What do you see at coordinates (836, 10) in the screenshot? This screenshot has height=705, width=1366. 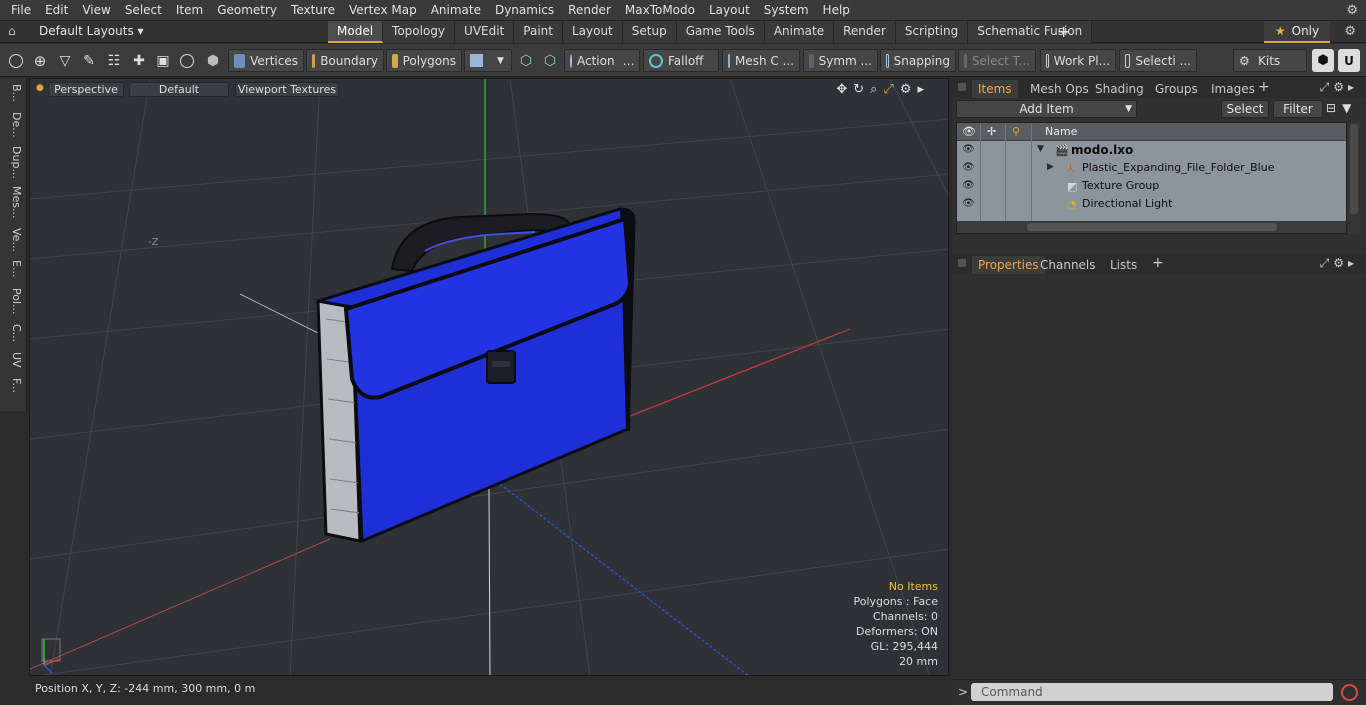 I see `menu-help: Help` at bounding box center [836, 10].